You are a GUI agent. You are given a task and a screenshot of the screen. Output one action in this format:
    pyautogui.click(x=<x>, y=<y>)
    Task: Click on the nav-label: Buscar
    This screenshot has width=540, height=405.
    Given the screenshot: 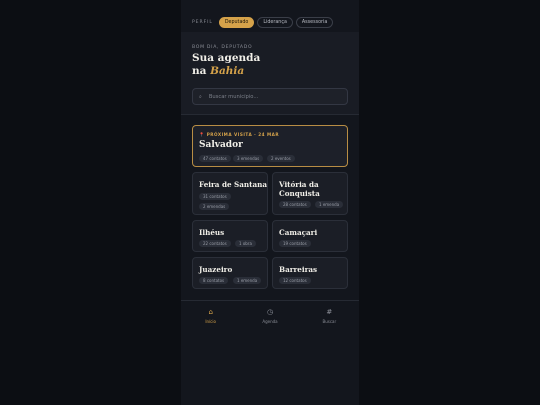 What is the action you would take?
    pyautogui.click(x=329, y=321)
    